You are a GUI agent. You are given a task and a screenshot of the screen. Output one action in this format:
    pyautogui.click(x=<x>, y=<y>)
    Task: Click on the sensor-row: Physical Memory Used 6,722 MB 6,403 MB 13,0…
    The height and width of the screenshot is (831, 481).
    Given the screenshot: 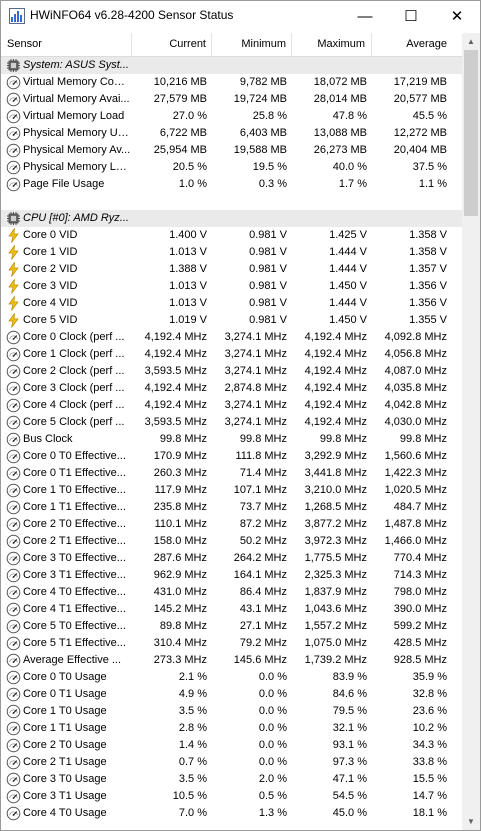 What is the action you would take?
    pyautogui.click(x=231, y=133)
    